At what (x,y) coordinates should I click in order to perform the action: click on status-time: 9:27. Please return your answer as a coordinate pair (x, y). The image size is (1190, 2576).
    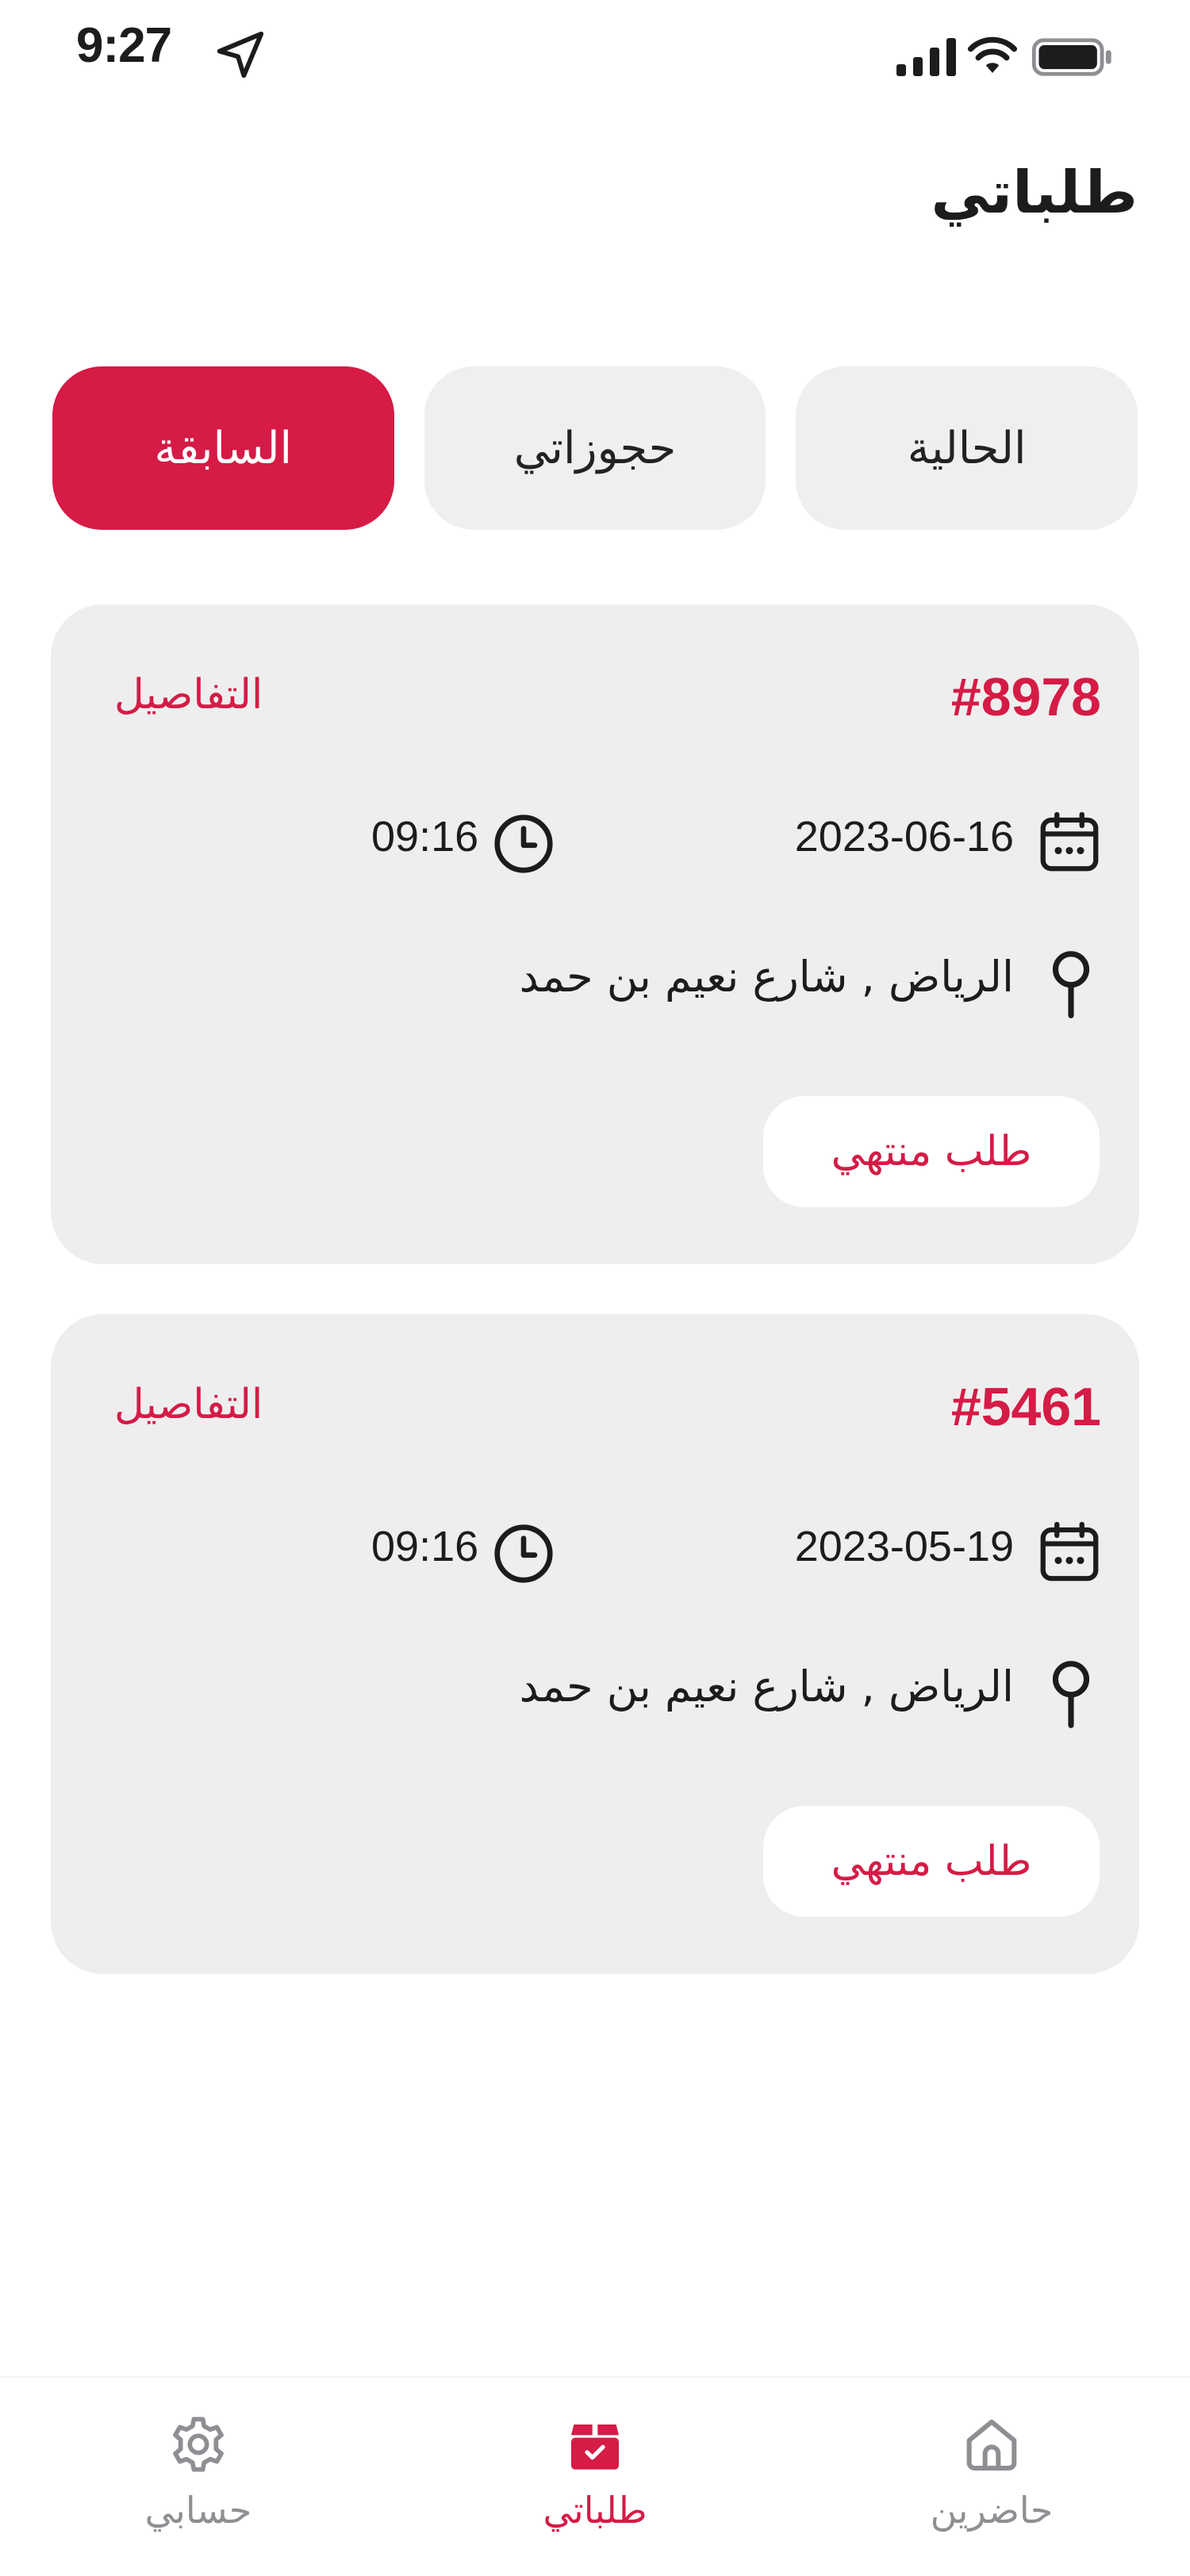
    Looking at the image, I should click on (124, 45).